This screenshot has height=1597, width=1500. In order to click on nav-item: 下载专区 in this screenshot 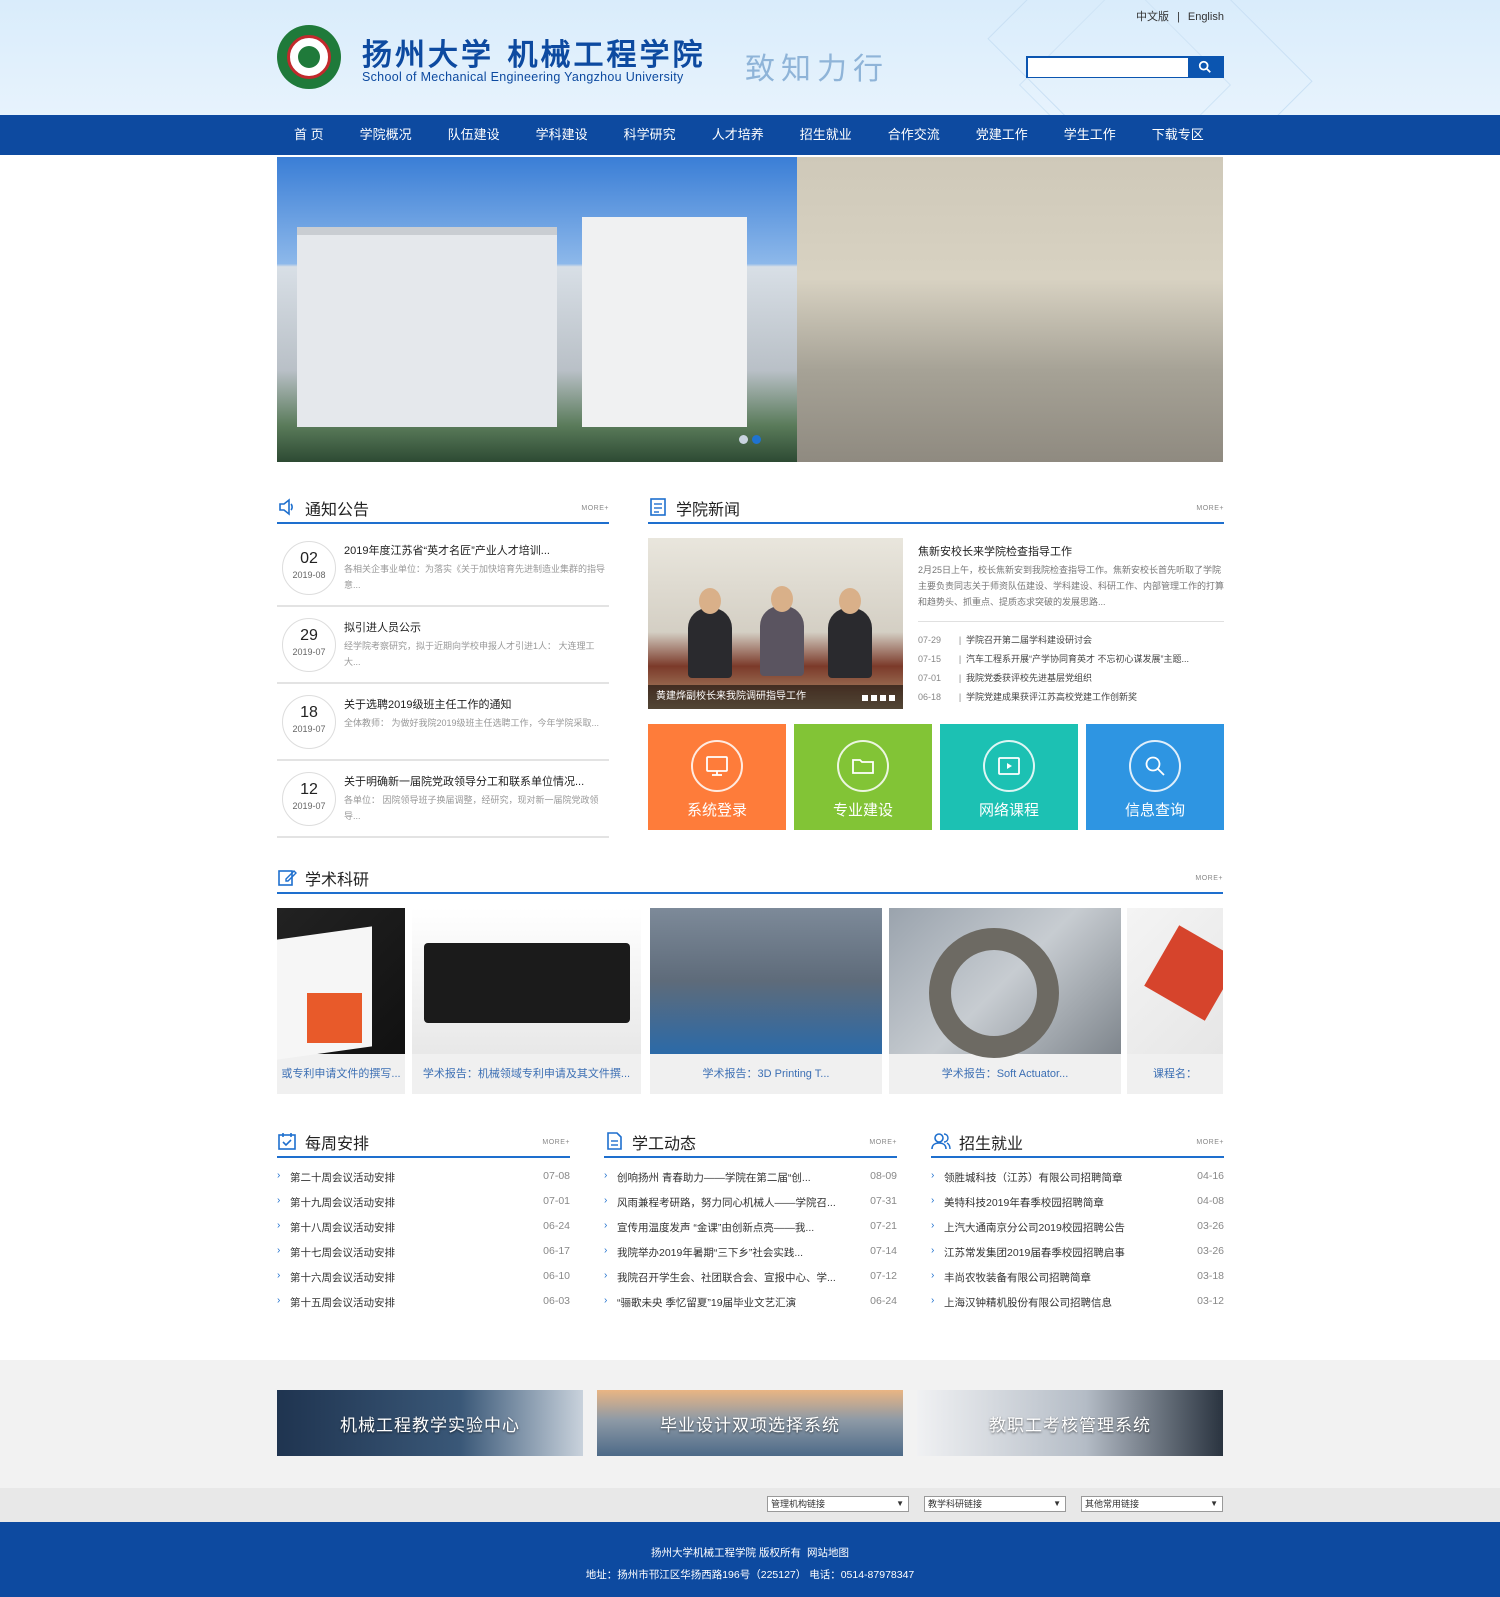, I will do `click(1178, 135)`.